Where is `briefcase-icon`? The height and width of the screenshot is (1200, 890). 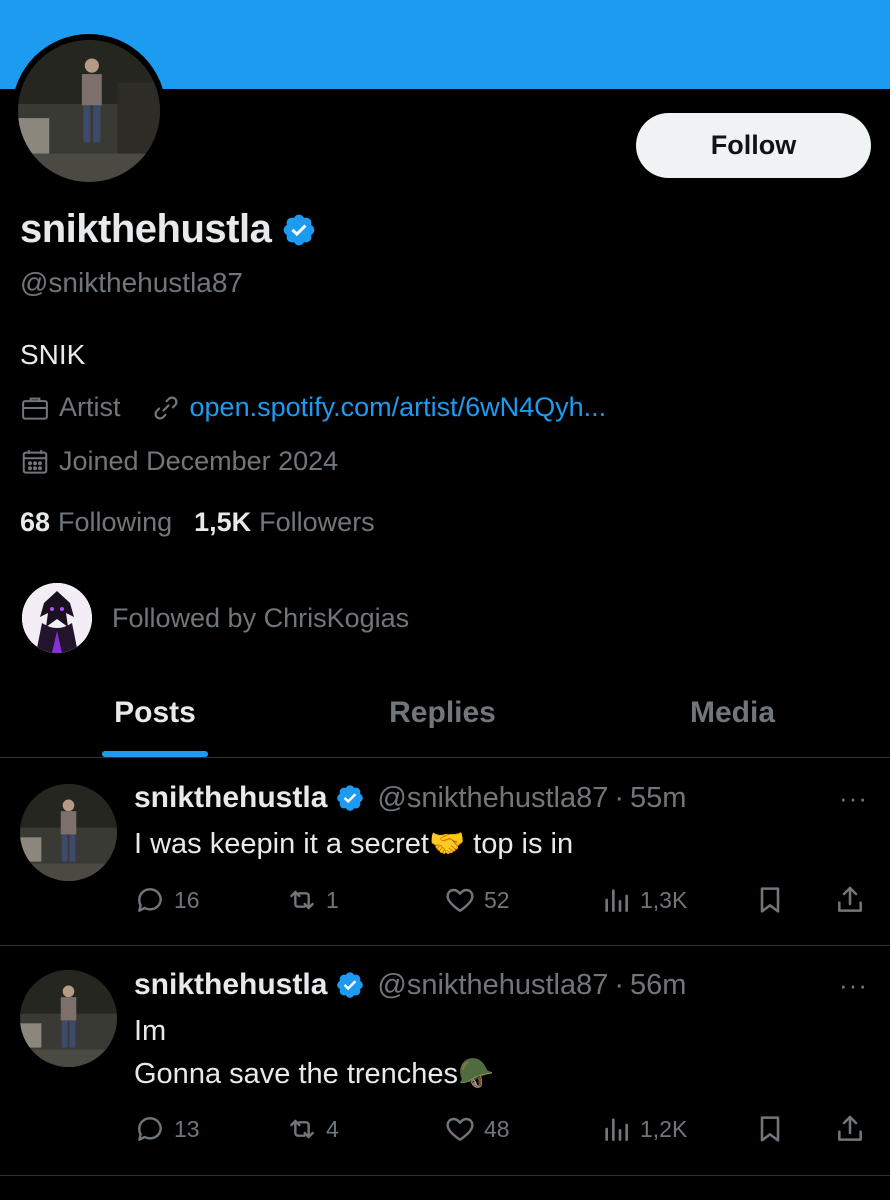 briefcase-icon is located at coordinates (35, 408).